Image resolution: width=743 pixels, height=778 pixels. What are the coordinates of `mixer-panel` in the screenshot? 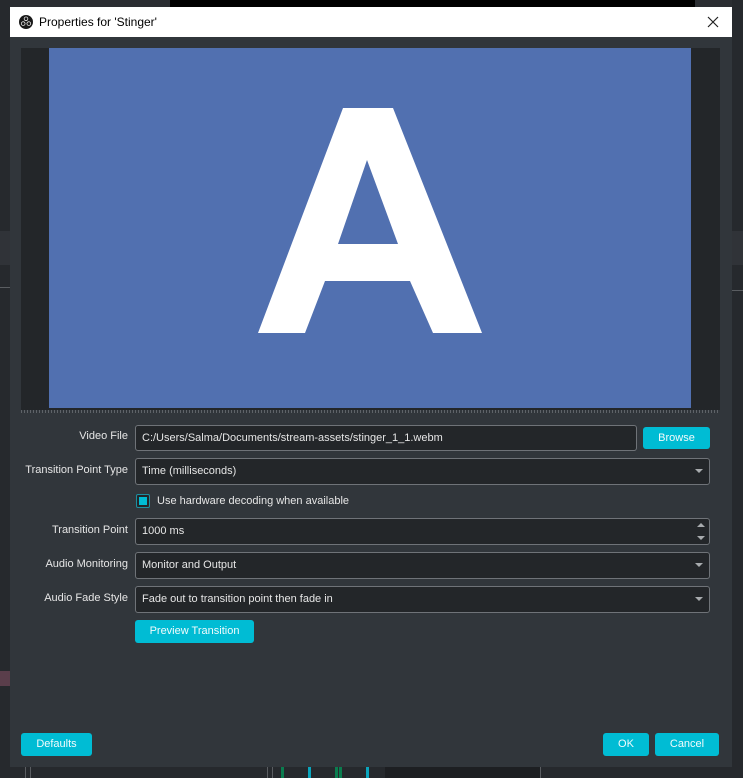 It's located at (462, 772).